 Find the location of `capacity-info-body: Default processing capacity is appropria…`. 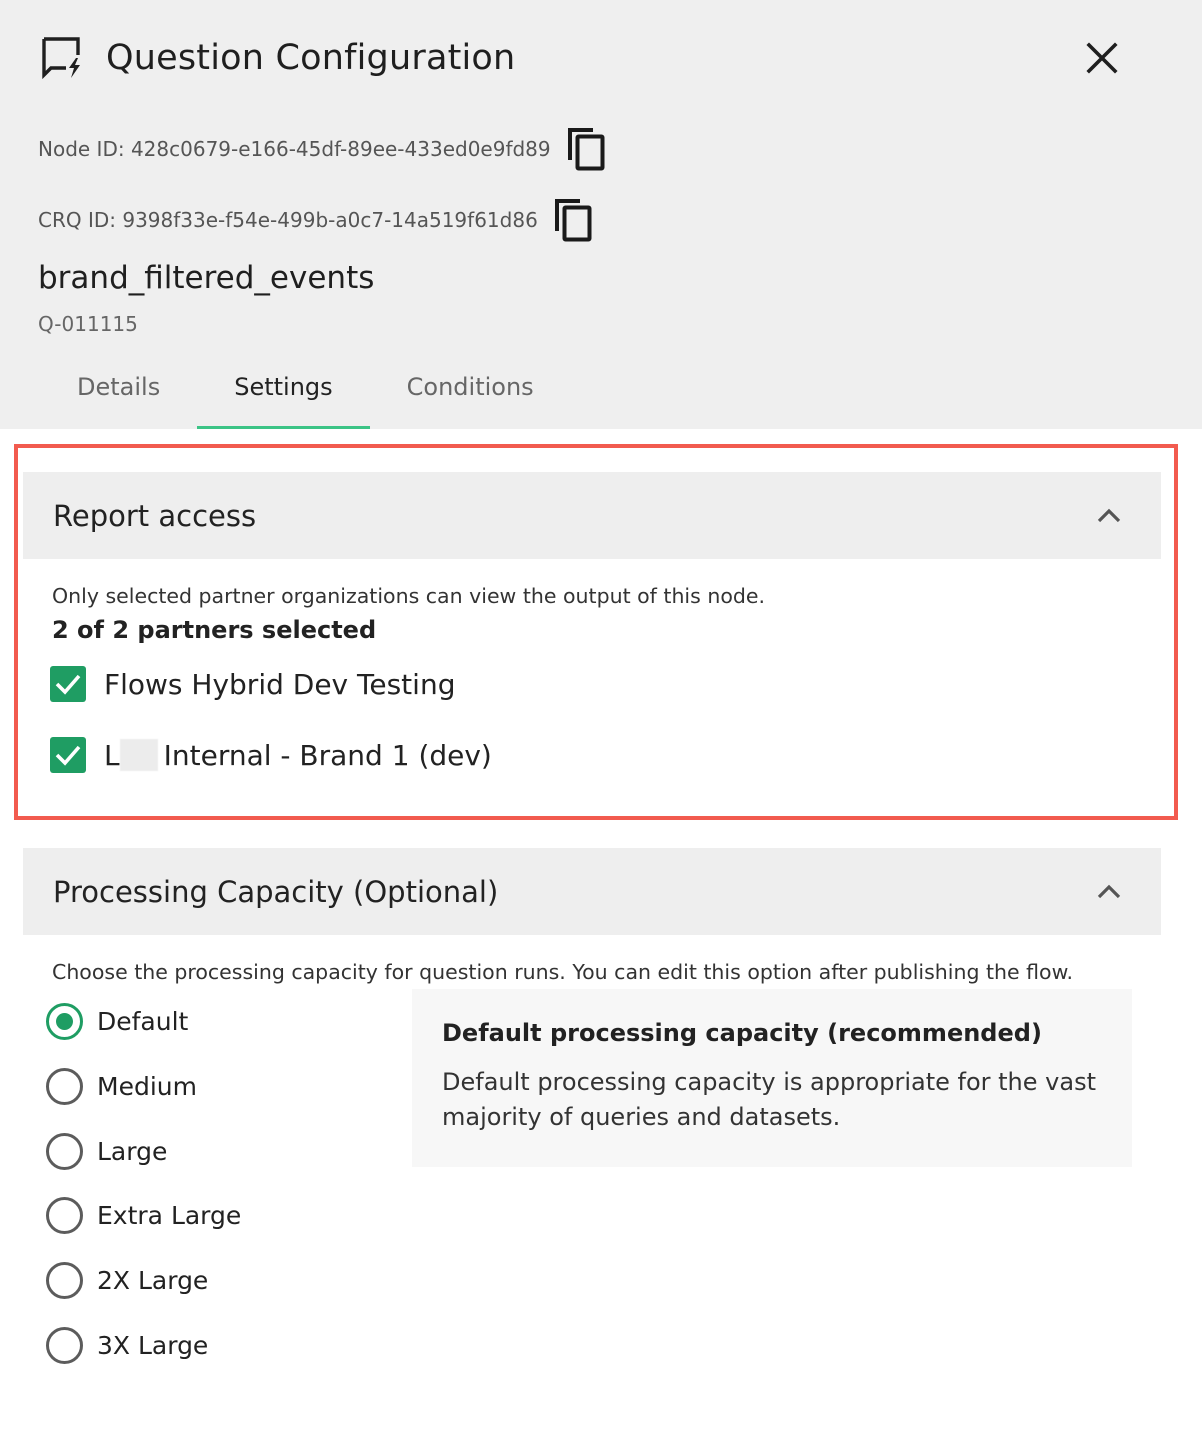

capacity-info-body: Default processing capacity is appropria… is located at coordinates (769, 1099).